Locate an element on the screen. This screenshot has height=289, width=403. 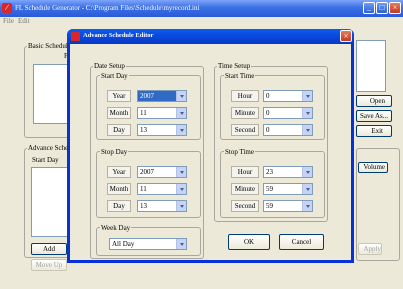
stop-hour-select: 23 is located at coordinates (288, 172).